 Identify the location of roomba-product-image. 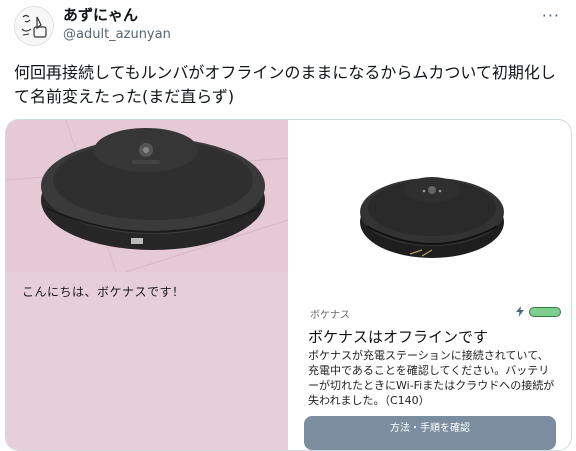
(432, 217).